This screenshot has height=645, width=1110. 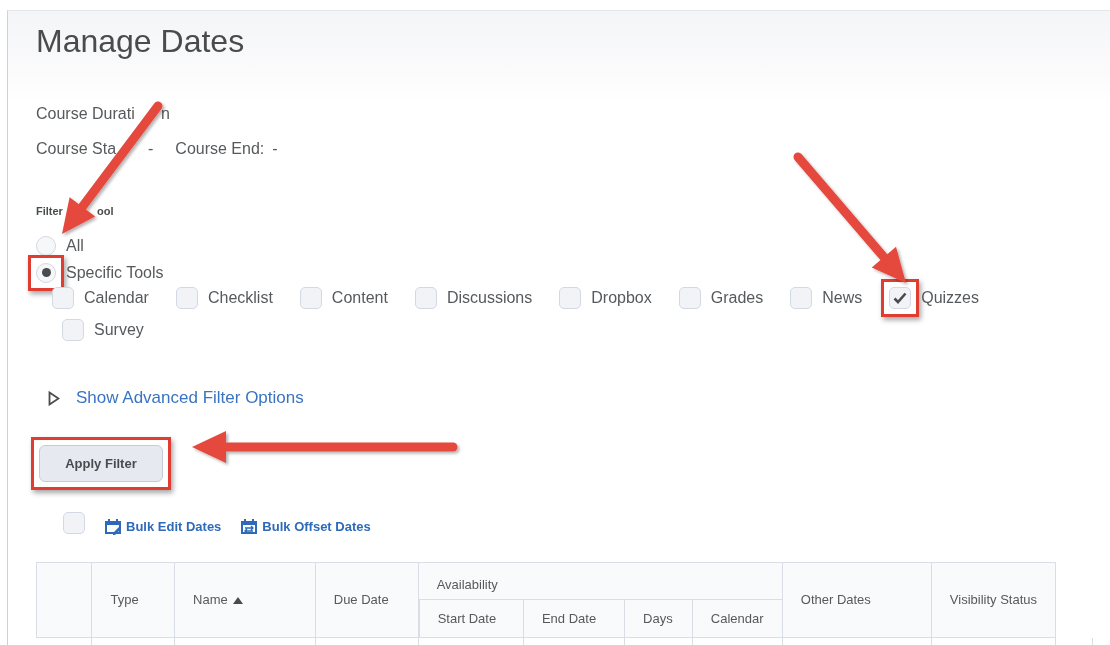 I want to click on column-header: Due Date, so click(x=367, y=600).